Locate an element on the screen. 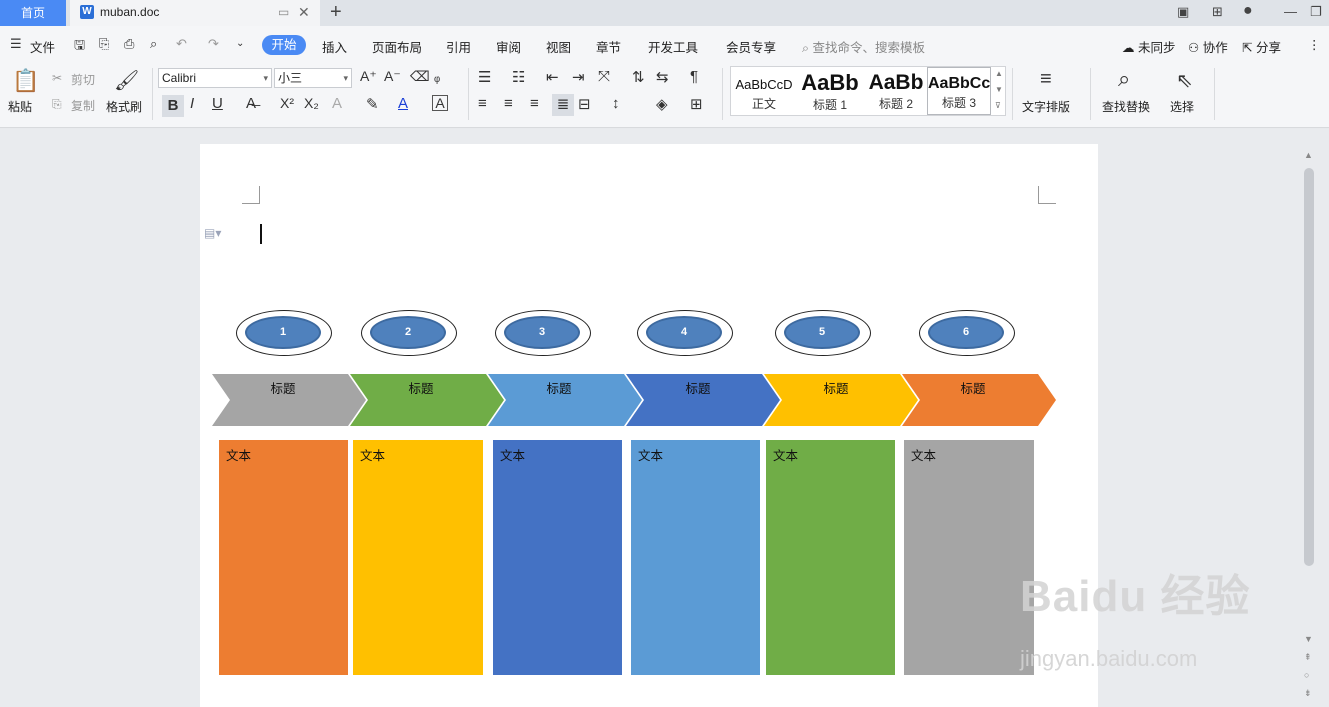 Image resolution: width=1329 pixels, height=707 pixels. customize-chevron-icon: ⌄ is located at coordinates (240, 43).